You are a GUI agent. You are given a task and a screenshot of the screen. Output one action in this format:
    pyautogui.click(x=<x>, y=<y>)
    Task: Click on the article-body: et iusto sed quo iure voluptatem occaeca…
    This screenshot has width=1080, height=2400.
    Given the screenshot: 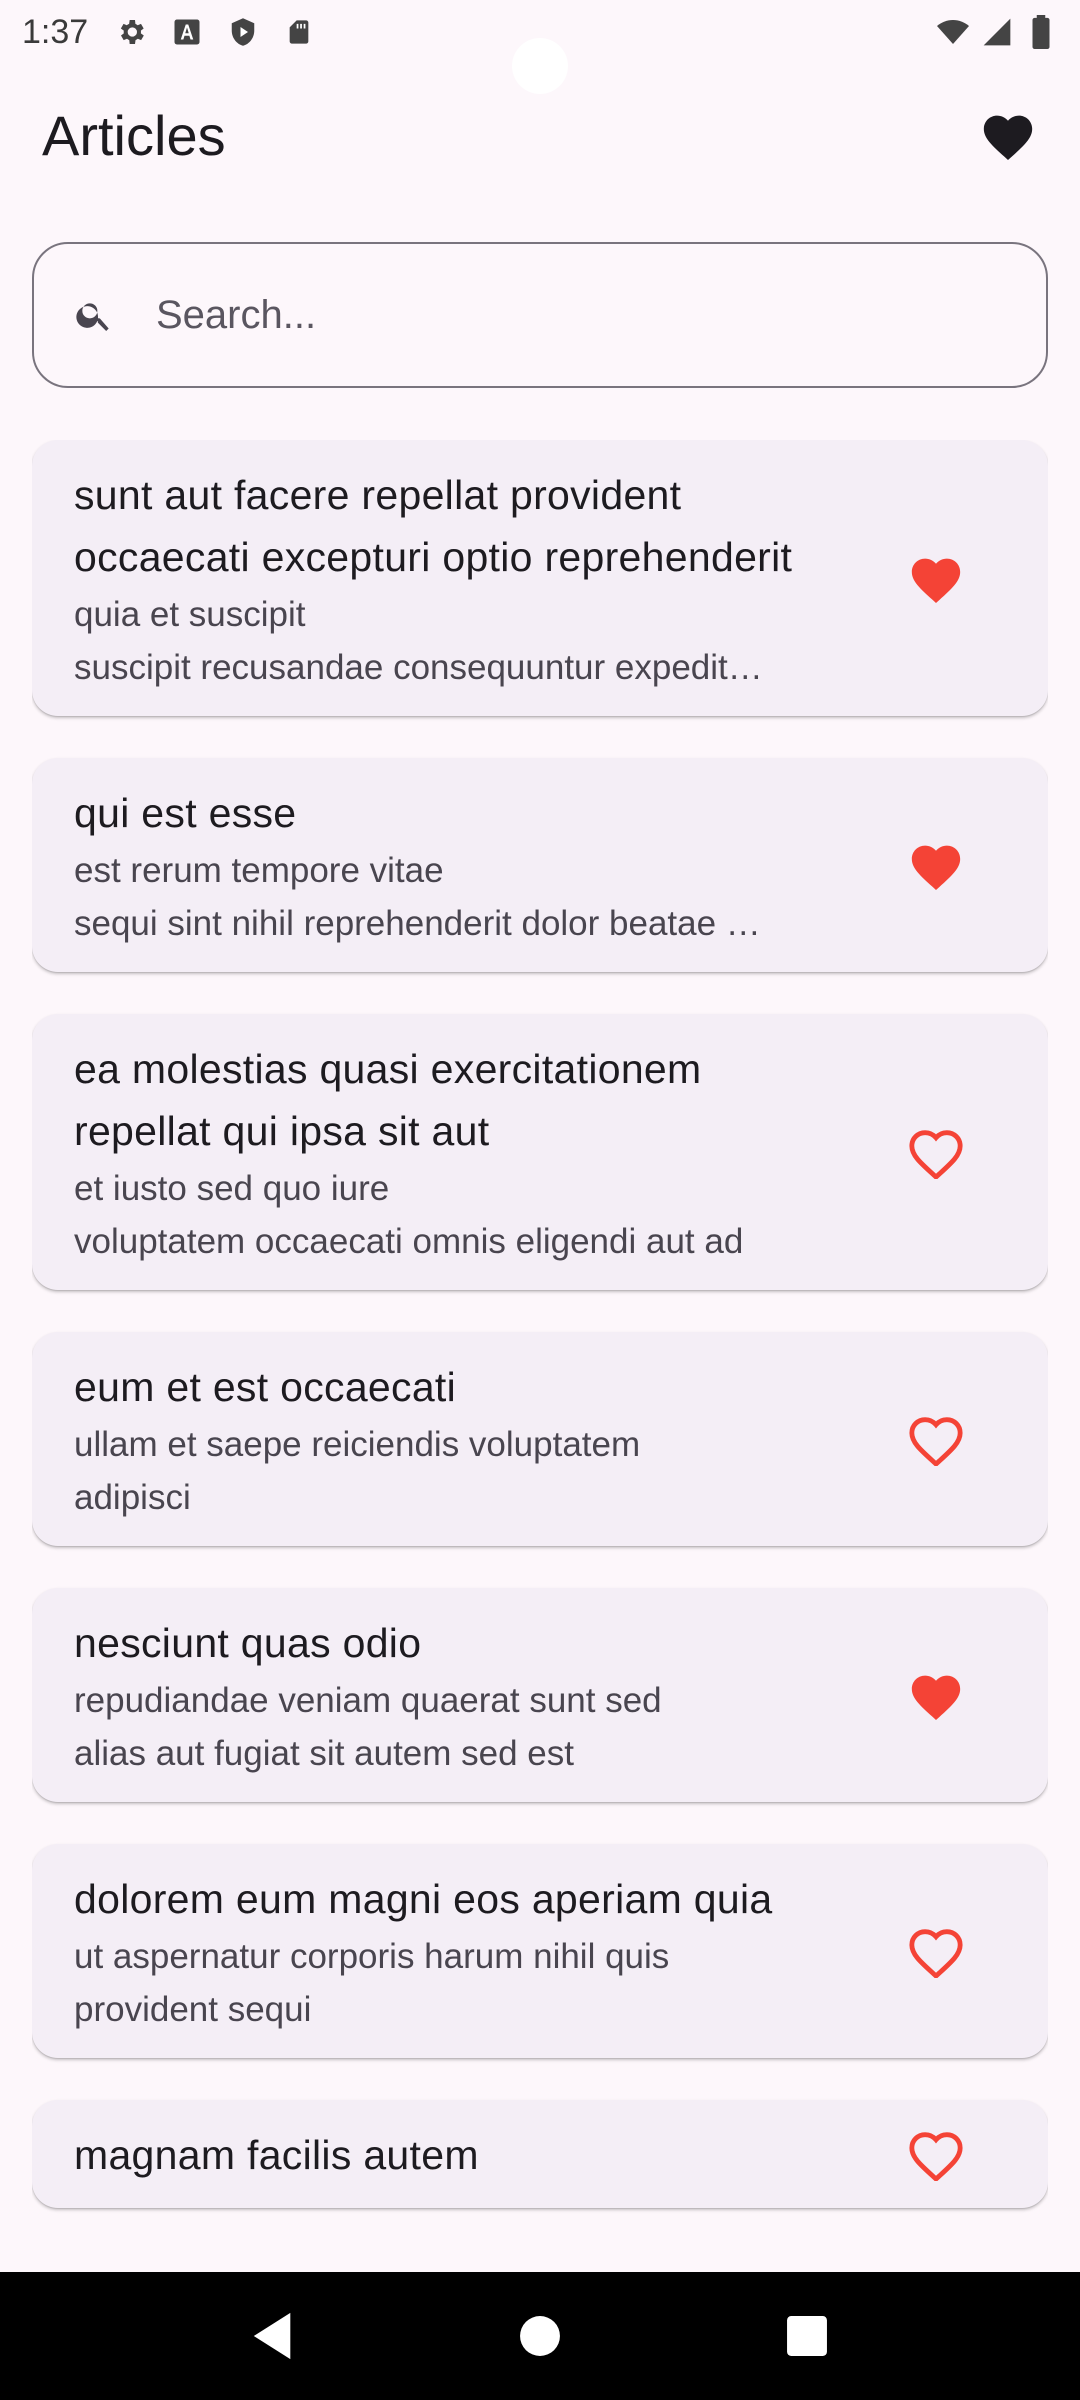 What is the action you would take?
    pyautogui.click(x=409, y=1215)
    